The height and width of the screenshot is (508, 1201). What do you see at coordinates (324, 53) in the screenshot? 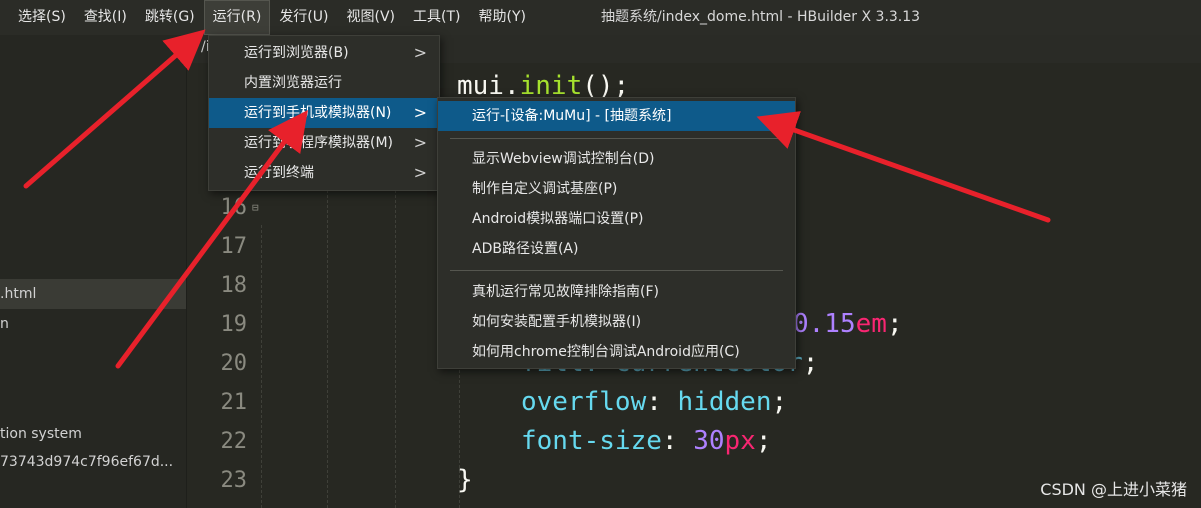
I see `run-in-browser-item: 运行到浏览器(B) >` at bounding box center [324, 53].